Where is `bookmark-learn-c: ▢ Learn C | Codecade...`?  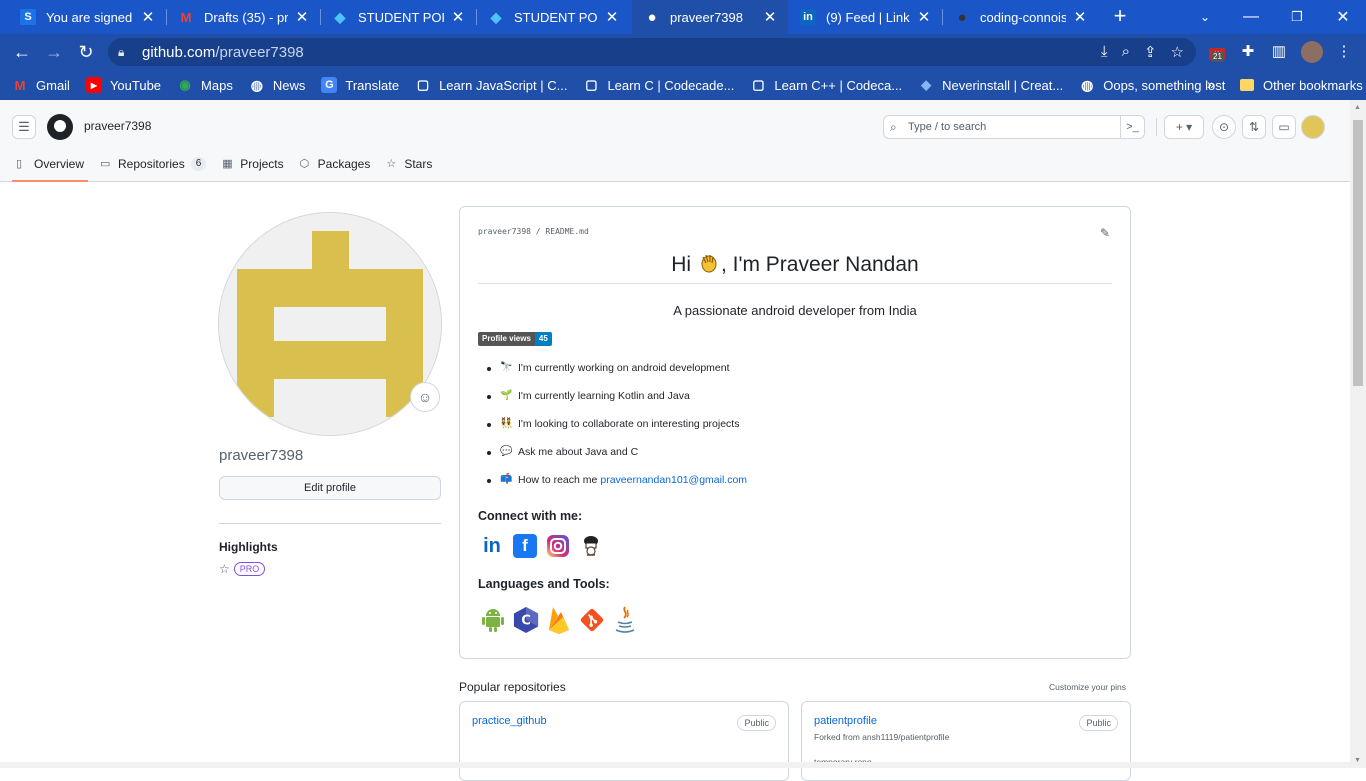
bookmark-learn-c: ▢ Learn C | Codecade... is located at coordinates (658, 85).